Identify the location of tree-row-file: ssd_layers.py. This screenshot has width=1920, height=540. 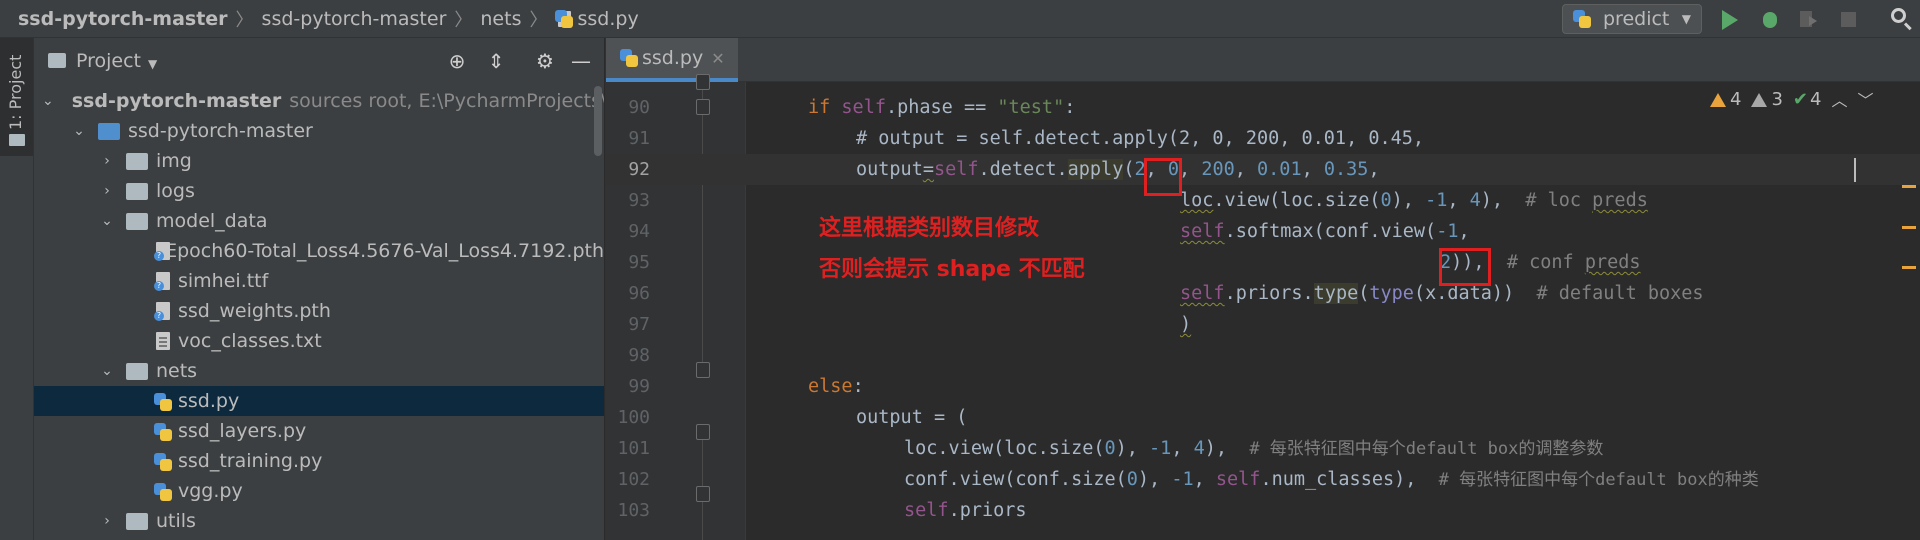
(319, 431).